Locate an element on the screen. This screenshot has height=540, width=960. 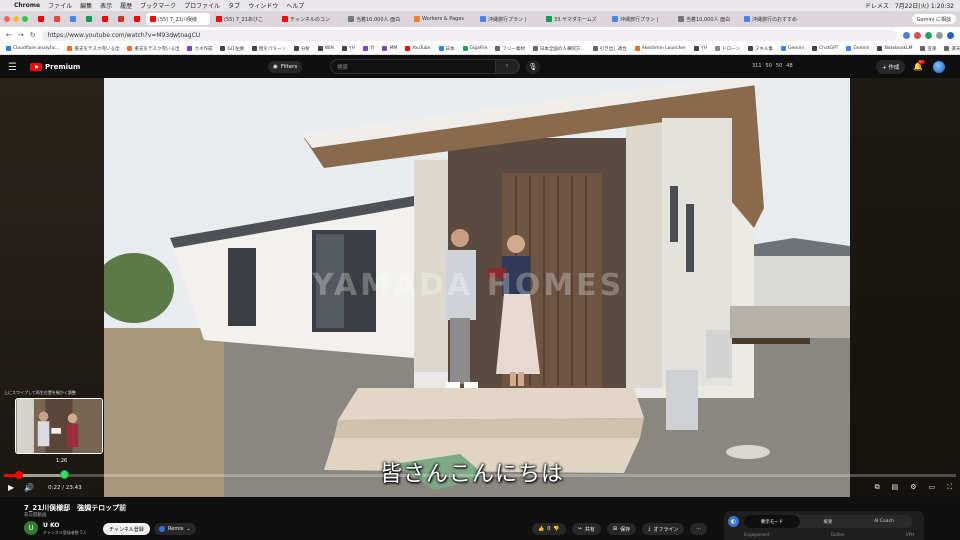
stat-2: 50 is located at coordinates (769, 66).